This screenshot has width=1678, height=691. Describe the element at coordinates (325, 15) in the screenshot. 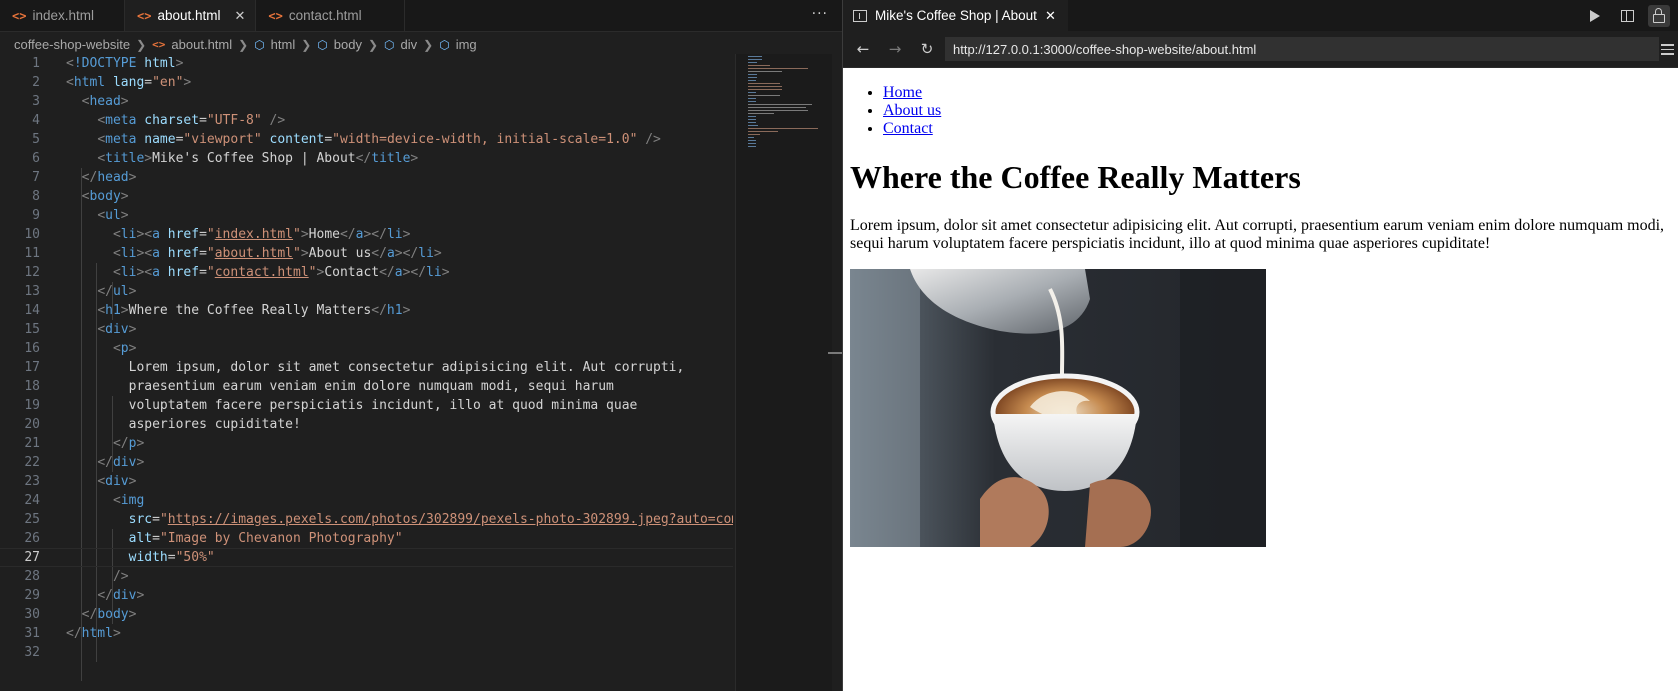

I see `tab-label: contact.html` at that location.